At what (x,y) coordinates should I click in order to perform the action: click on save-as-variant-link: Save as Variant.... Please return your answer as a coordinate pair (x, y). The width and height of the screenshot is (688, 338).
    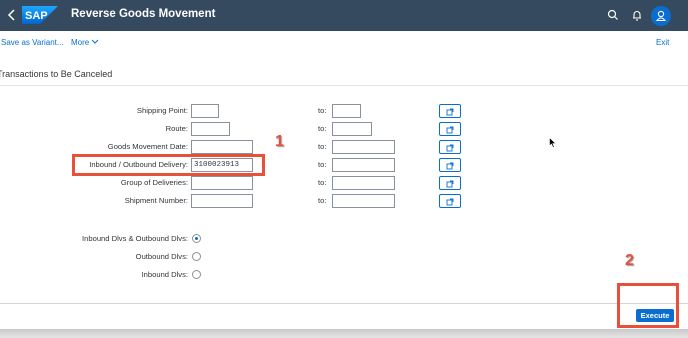
    Looking at the image, I should click on (32, 42).